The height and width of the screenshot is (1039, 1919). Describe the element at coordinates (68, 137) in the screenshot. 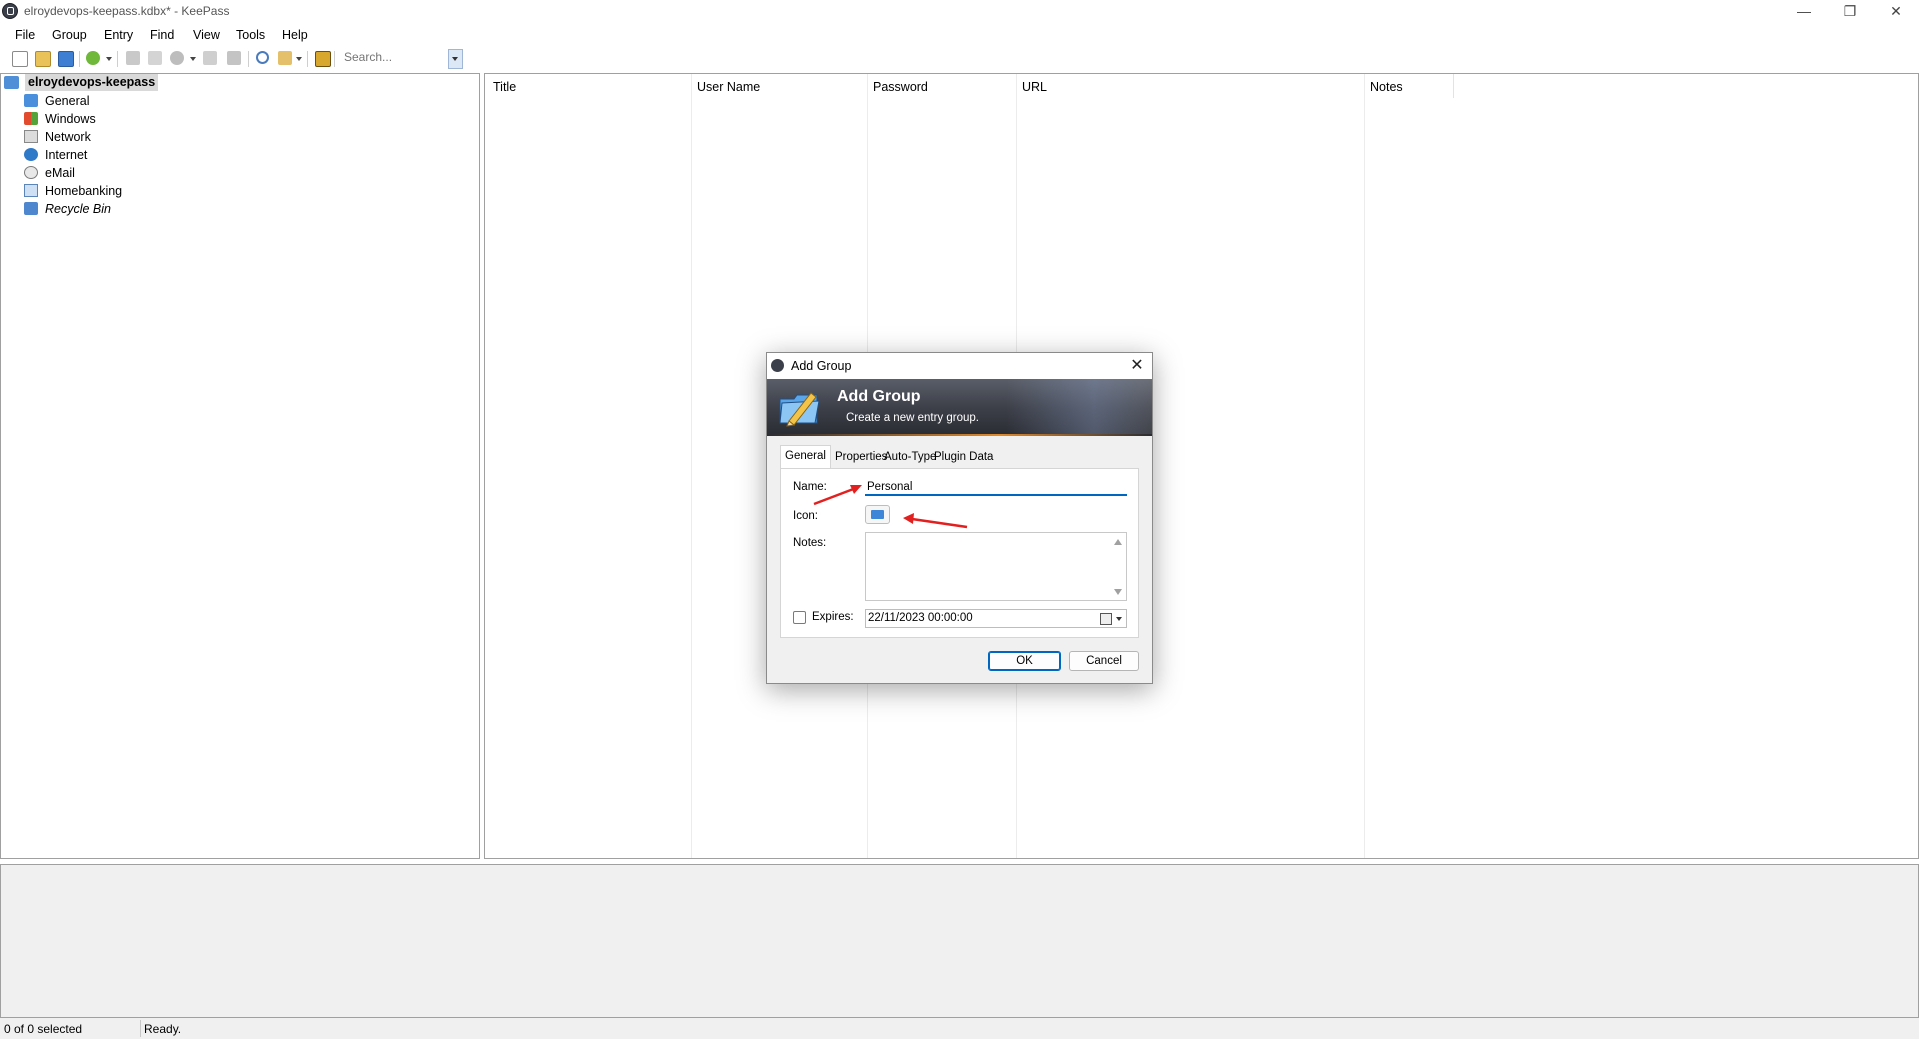

I see `tree-item-label: Network` at that location.